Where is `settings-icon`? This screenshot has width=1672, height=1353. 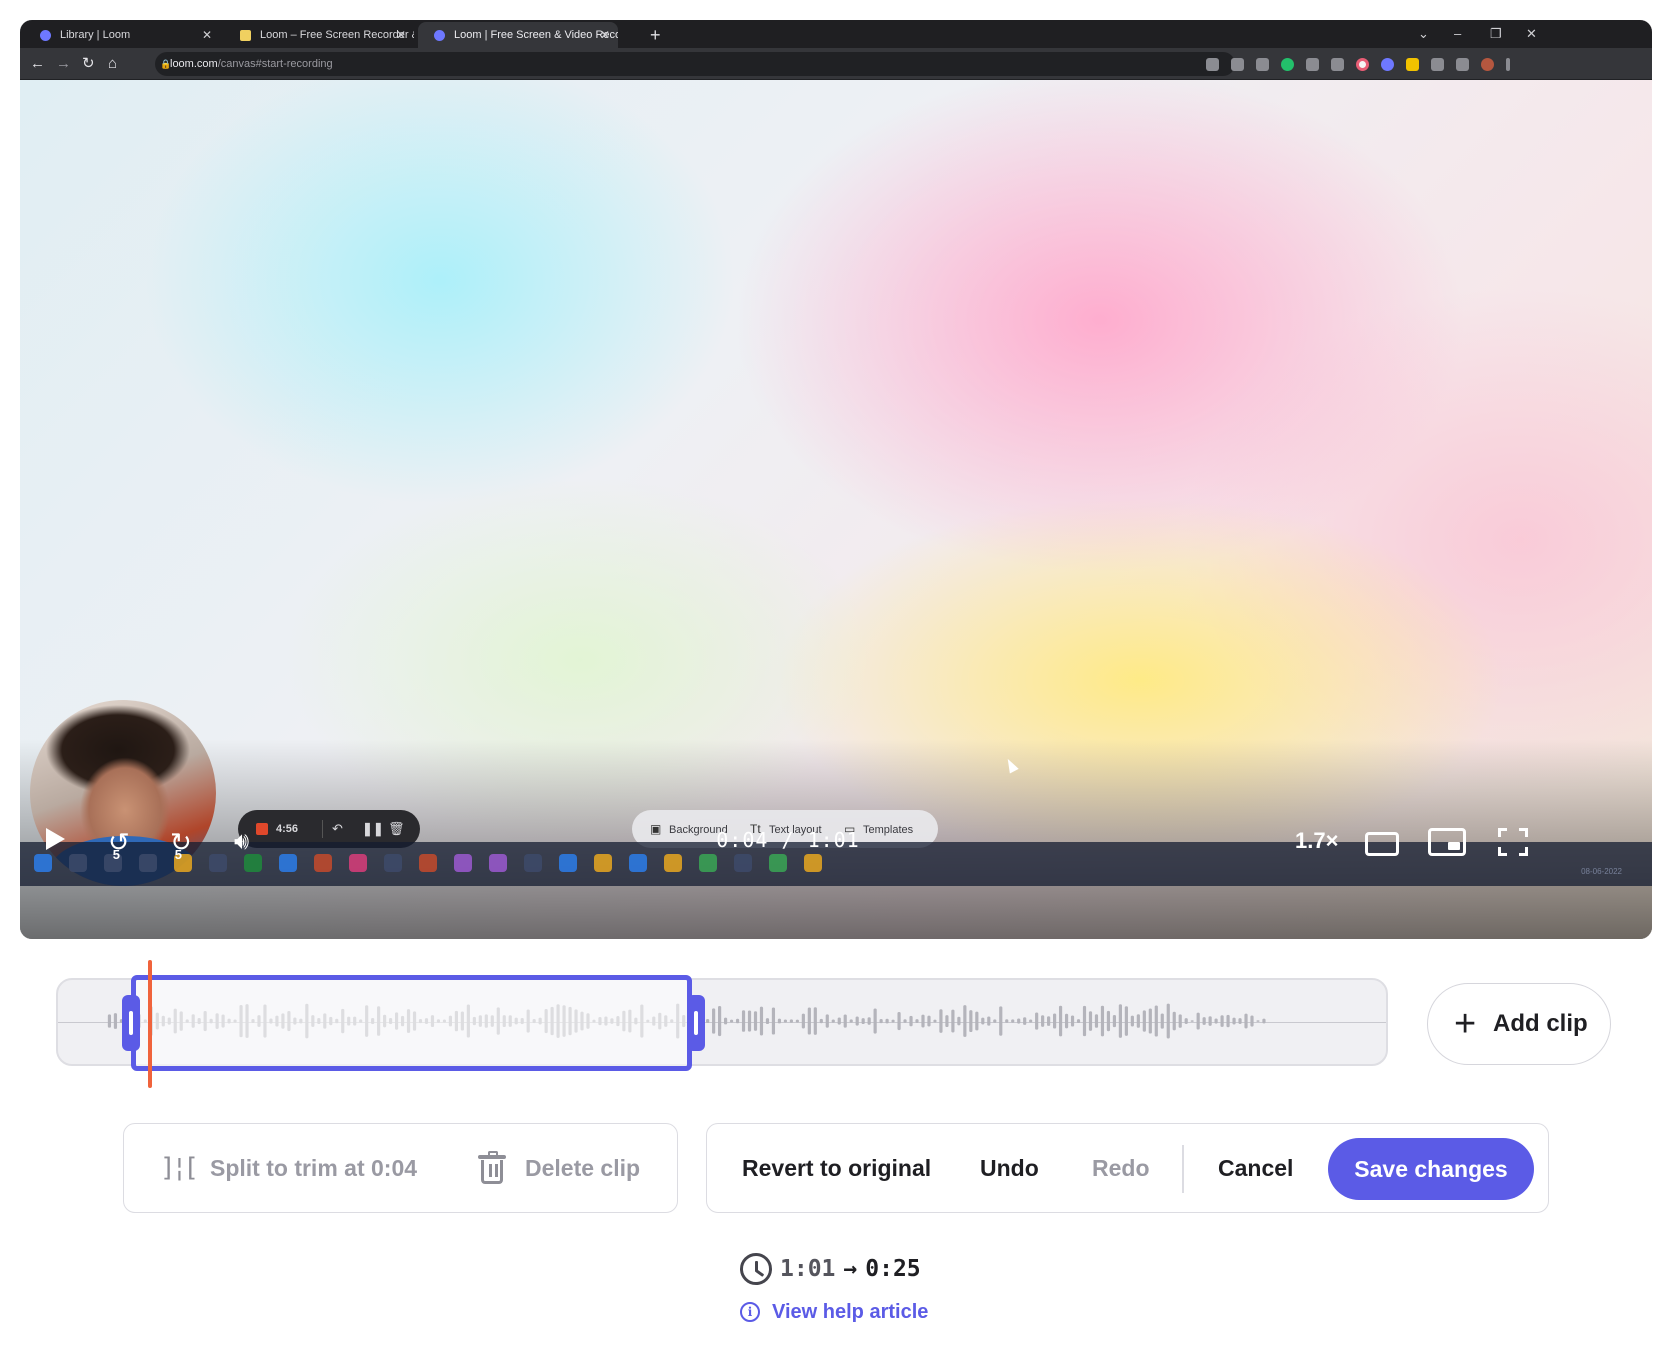 settings-icon is located at coordinates (218, 863).